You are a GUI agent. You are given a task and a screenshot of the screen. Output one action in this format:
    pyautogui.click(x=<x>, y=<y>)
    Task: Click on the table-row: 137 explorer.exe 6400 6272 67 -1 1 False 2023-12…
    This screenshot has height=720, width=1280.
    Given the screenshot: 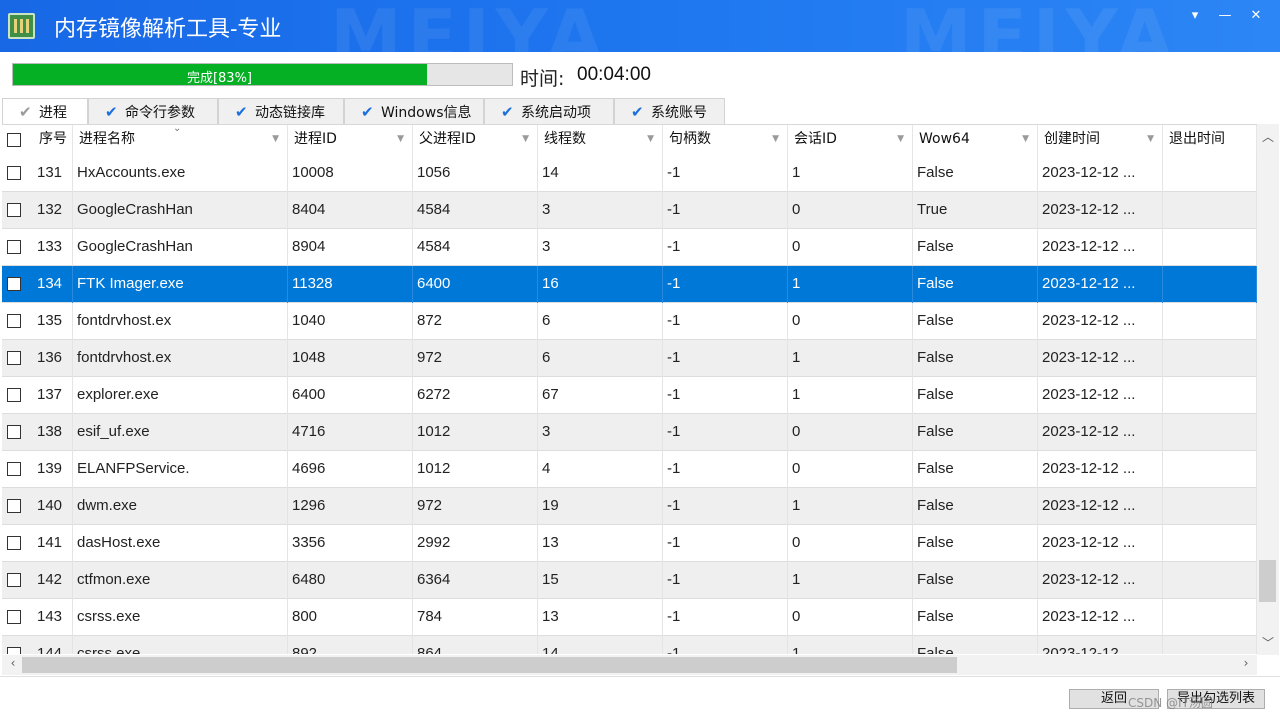 What is the action you would take?
    pyautogui.click(x=629, y=395)
    